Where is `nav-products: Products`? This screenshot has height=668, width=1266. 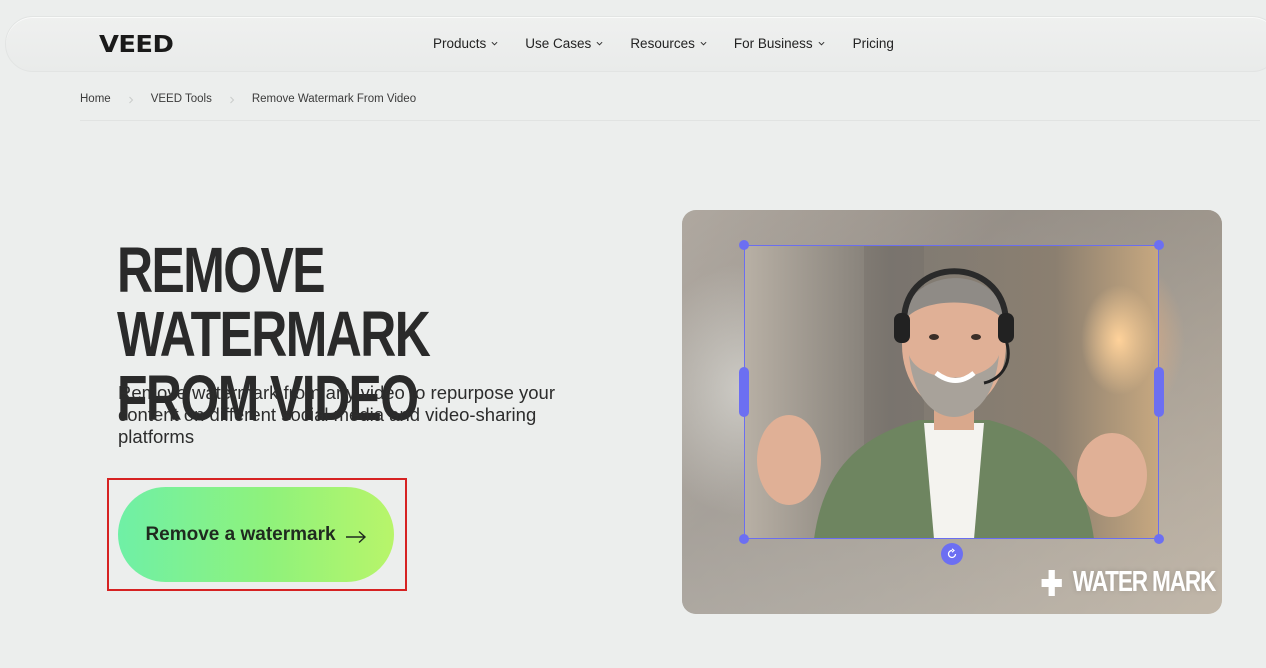
nav-products: Products is located at coordinates (465, 43).